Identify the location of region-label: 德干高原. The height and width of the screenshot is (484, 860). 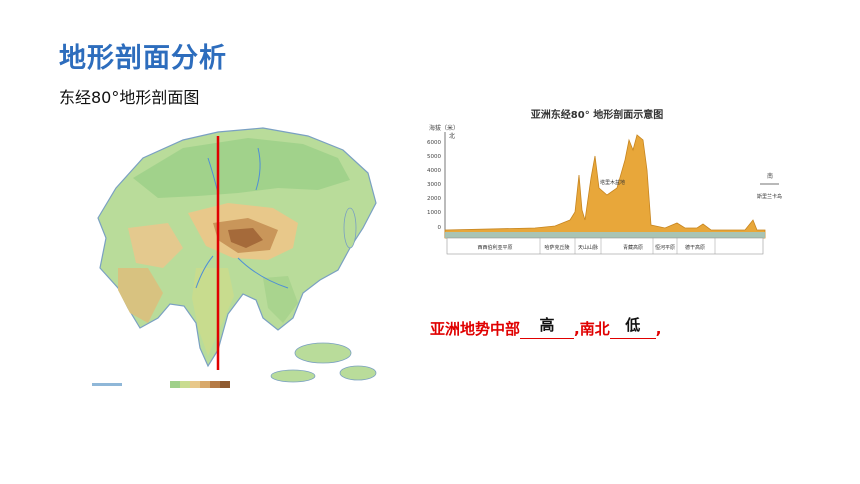
(695, 247).